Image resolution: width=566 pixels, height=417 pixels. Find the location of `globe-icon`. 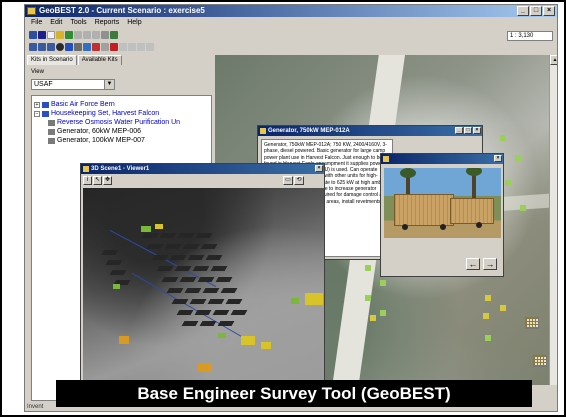

globe-icon is located at coordinates (114, 34).